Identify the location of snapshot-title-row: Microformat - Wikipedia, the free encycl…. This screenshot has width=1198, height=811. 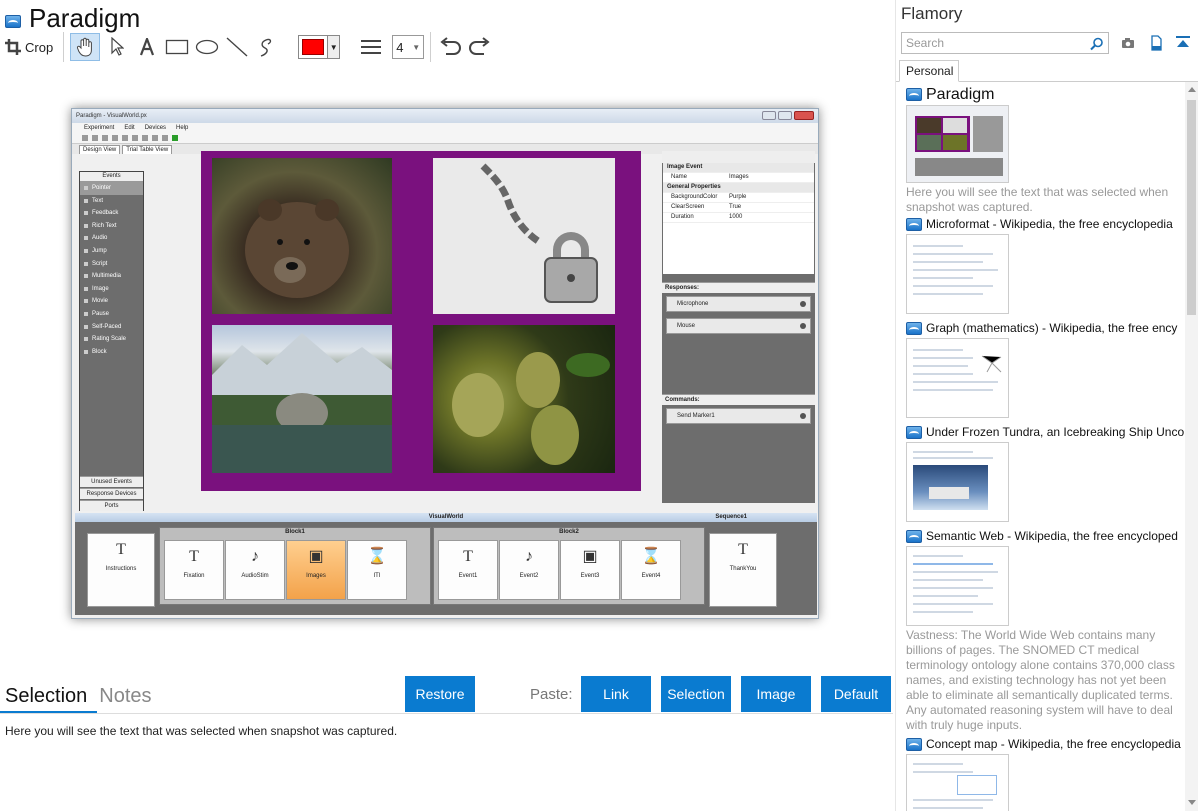
(1046, 224).